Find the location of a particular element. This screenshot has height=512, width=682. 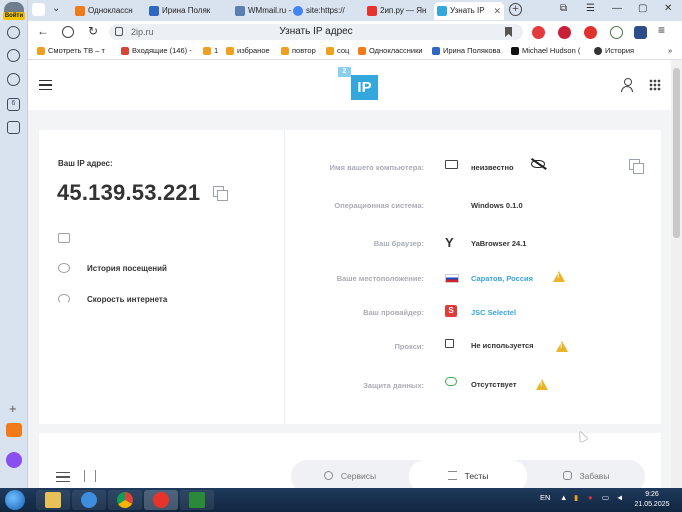

page-scrollbar is located at coordinates (676, 274).